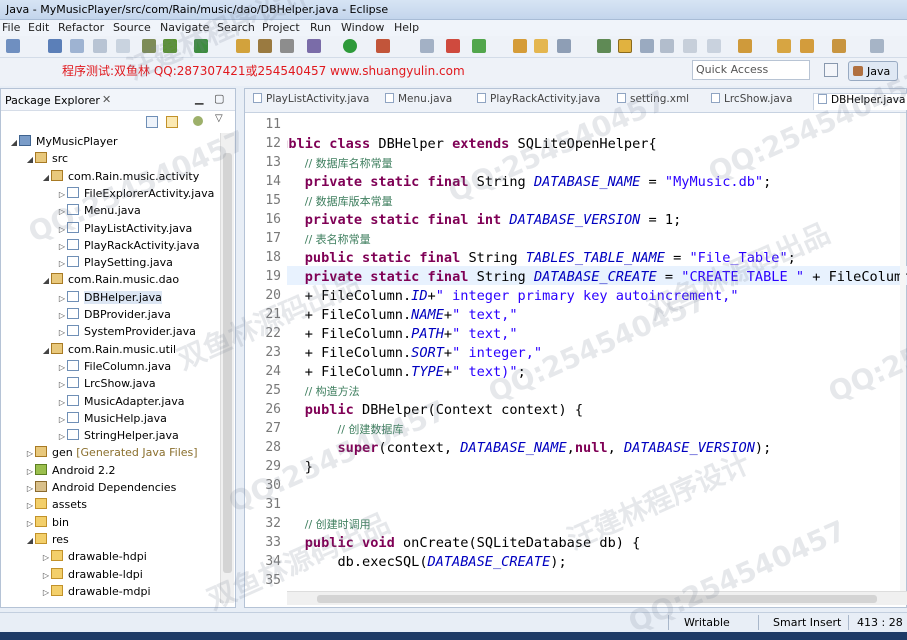  What do you see at coordinates (406, 27) in the screenshot?
I see `menu-help: Help` at bounding box center [406, 27].